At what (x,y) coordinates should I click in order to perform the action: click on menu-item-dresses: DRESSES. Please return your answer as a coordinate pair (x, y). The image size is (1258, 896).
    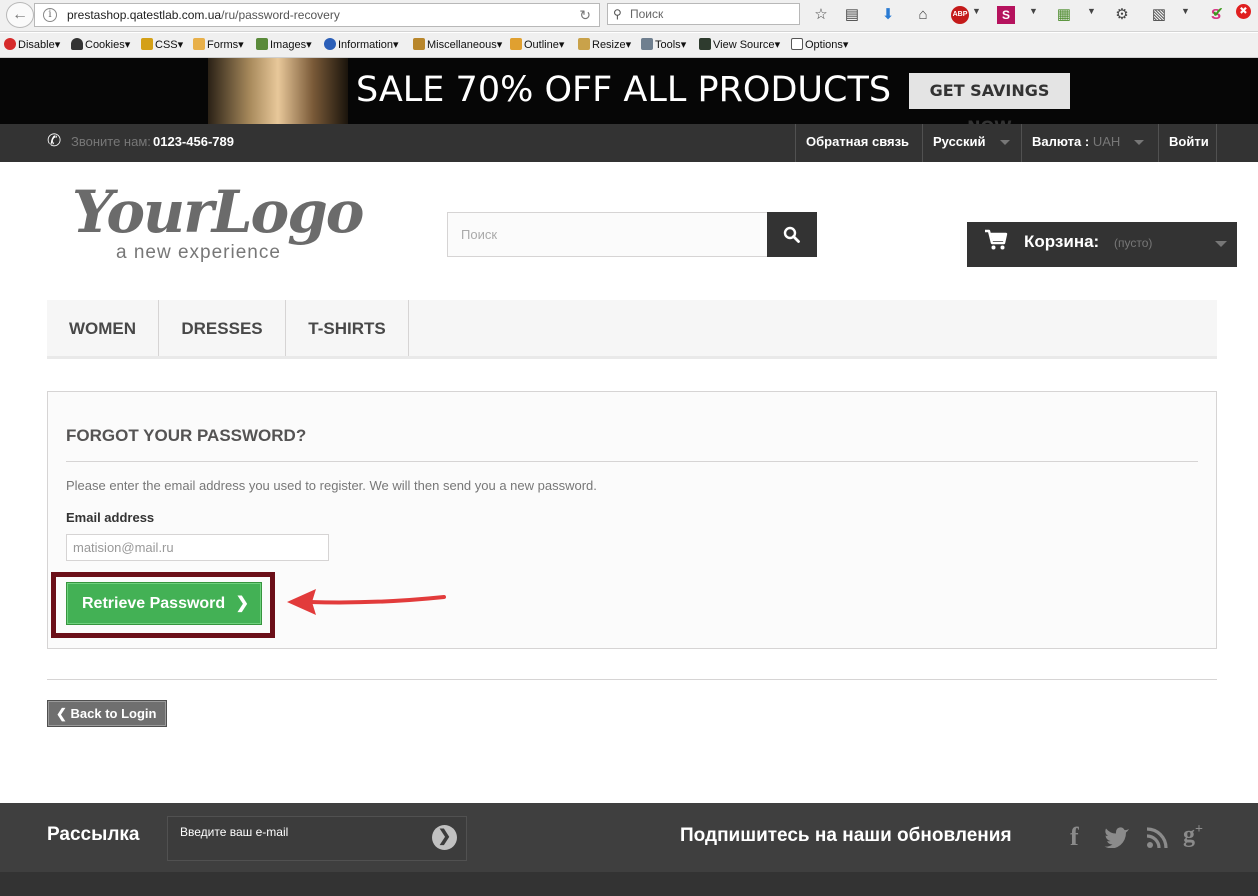
    Looking at the image, I should click on (222, 328).